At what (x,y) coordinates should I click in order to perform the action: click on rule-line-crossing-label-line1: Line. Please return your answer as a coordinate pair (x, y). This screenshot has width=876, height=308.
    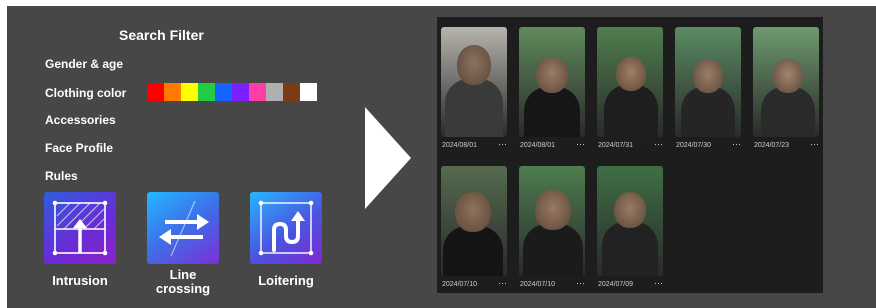
    Looking at the image, I should click on (183, 274).